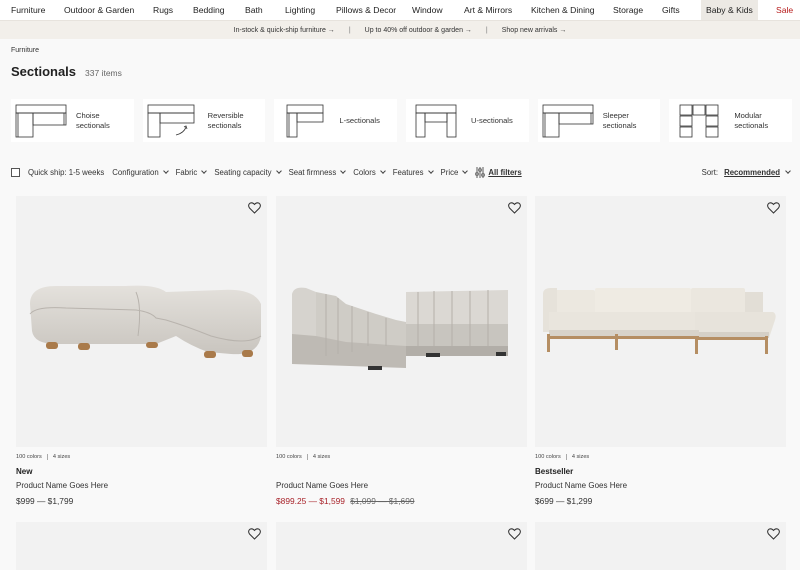  Describe the element at coordinates (751, 120) in the screenshot. I see `tile-label: Modular sectionals` at that location.